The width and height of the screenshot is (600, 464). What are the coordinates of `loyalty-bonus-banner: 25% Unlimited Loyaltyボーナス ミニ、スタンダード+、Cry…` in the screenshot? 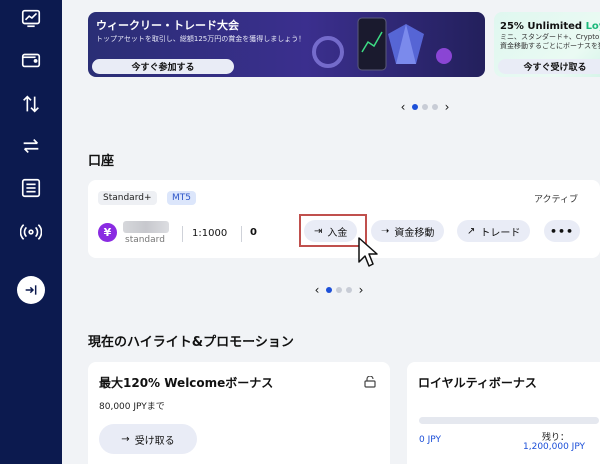 It's located at (547, 44).